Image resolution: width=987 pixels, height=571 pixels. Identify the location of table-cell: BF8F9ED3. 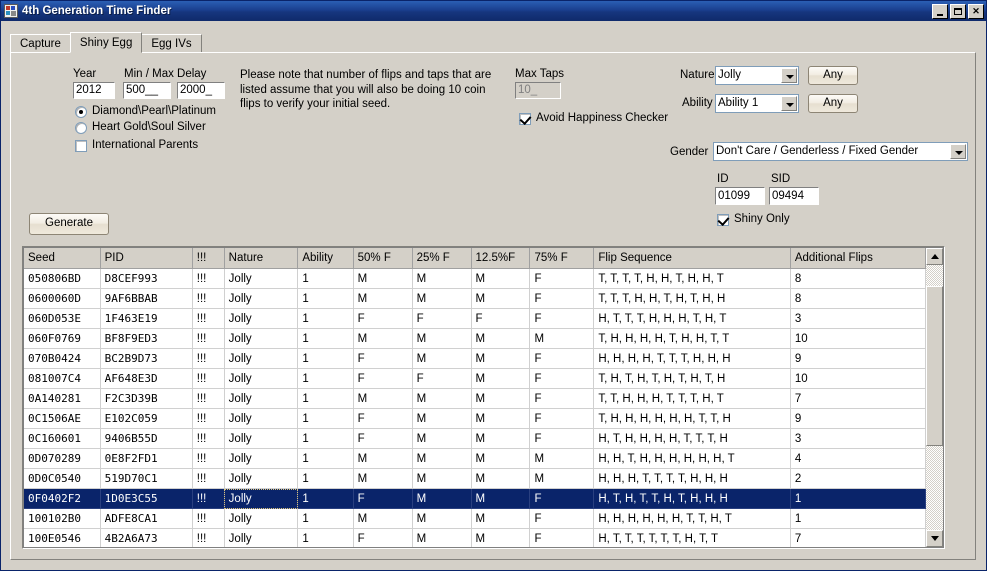
(146, 338).